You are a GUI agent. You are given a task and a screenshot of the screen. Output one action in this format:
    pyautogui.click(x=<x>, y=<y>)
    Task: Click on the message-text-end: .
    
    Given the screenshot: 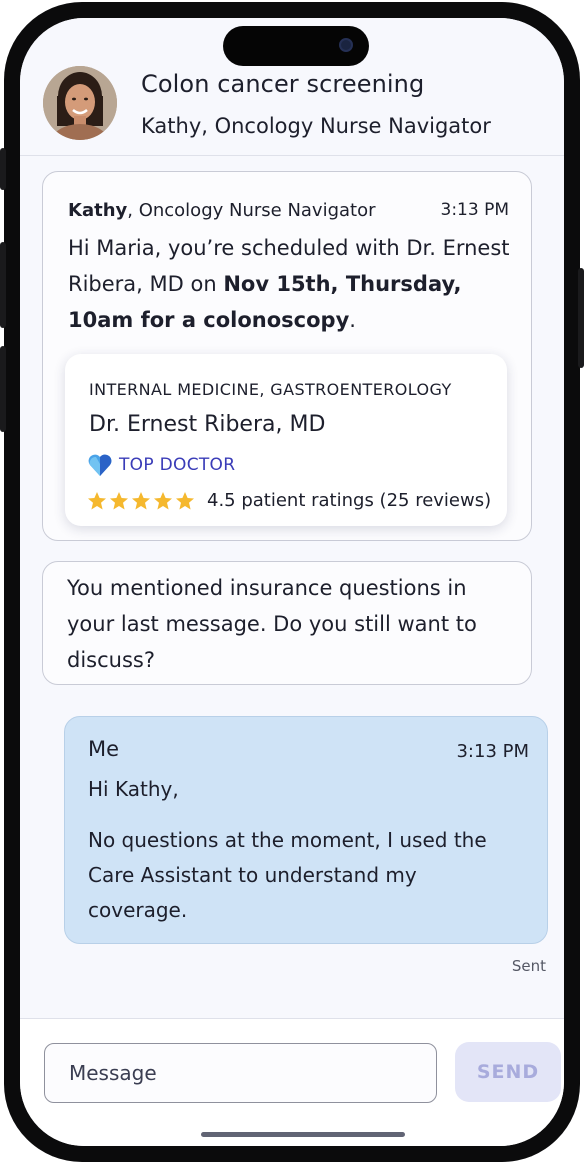 What is the action you would take?
    pyautogui.click(x=352, y=320)
    